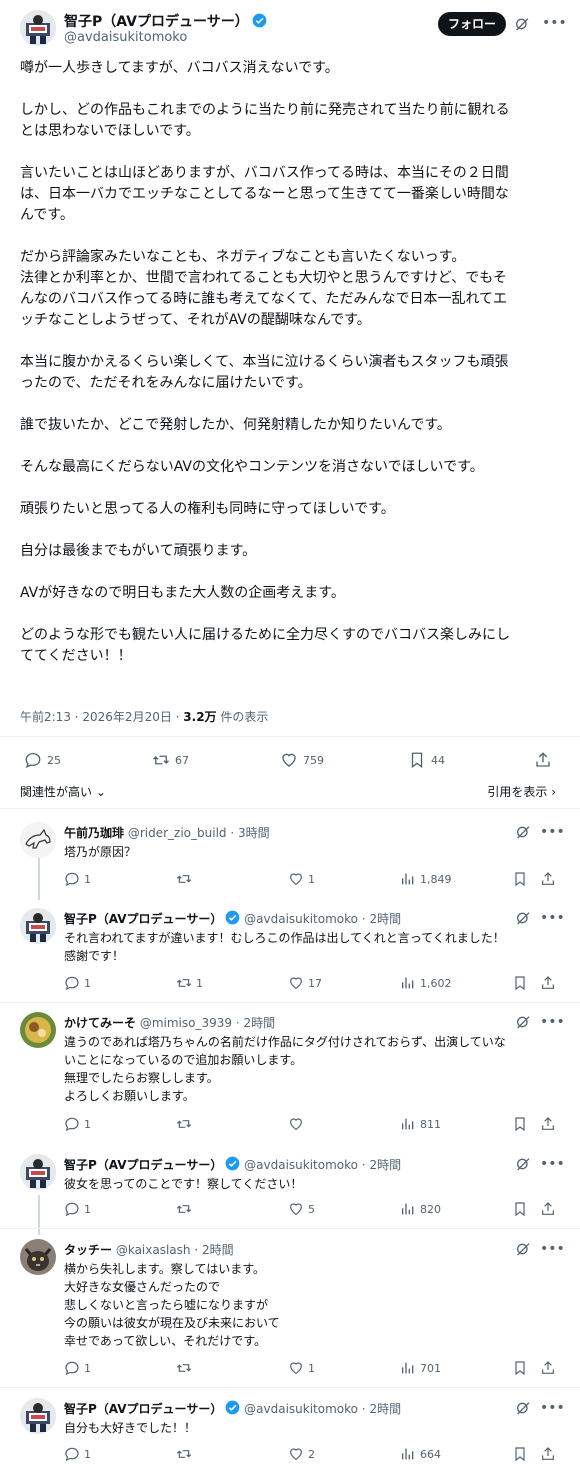 The width and height of the screenshot is (580, 1468). Describe the element at coordinates (232, 1407) in the screenshot. I see `verified-icon` at that location.